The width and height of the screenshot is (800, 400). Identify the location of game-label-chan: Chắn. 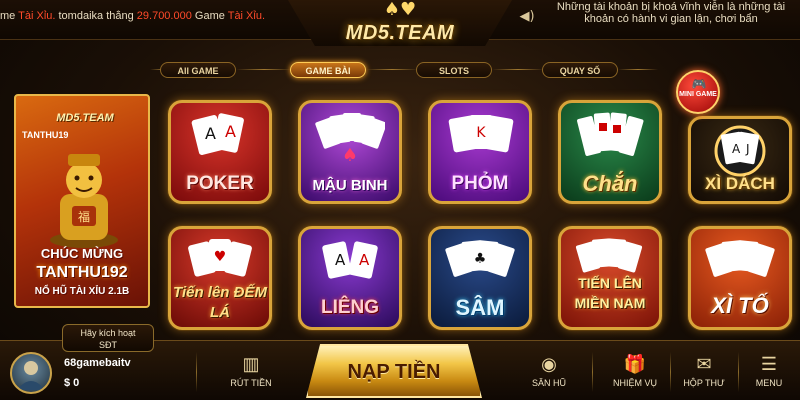
(610, 183).